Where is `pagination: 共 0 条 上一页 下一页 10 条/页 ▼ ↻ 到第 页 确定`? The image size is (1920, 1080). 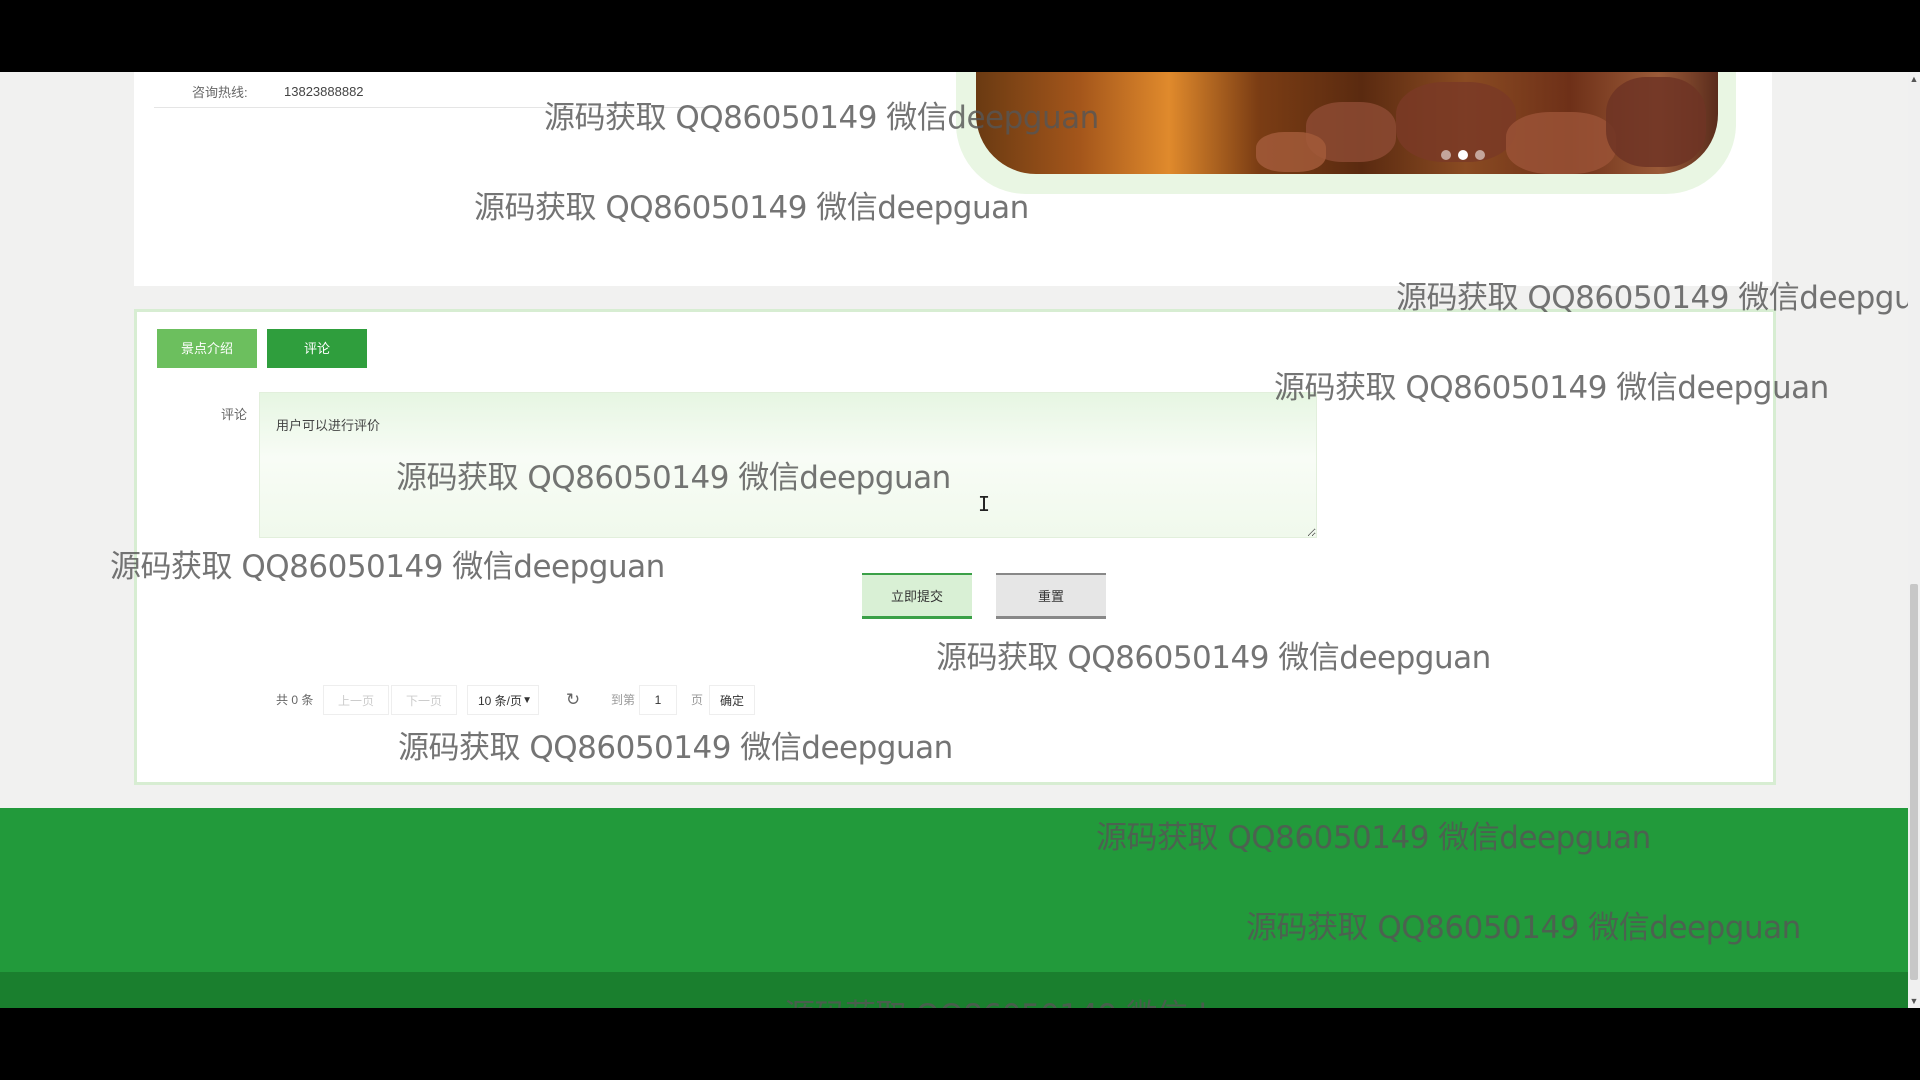 pagination: 共 0 条 上一页 下一页 10 条/页 ▼ ↻ 到第 页 确定 is located at coordinates (637, 700).